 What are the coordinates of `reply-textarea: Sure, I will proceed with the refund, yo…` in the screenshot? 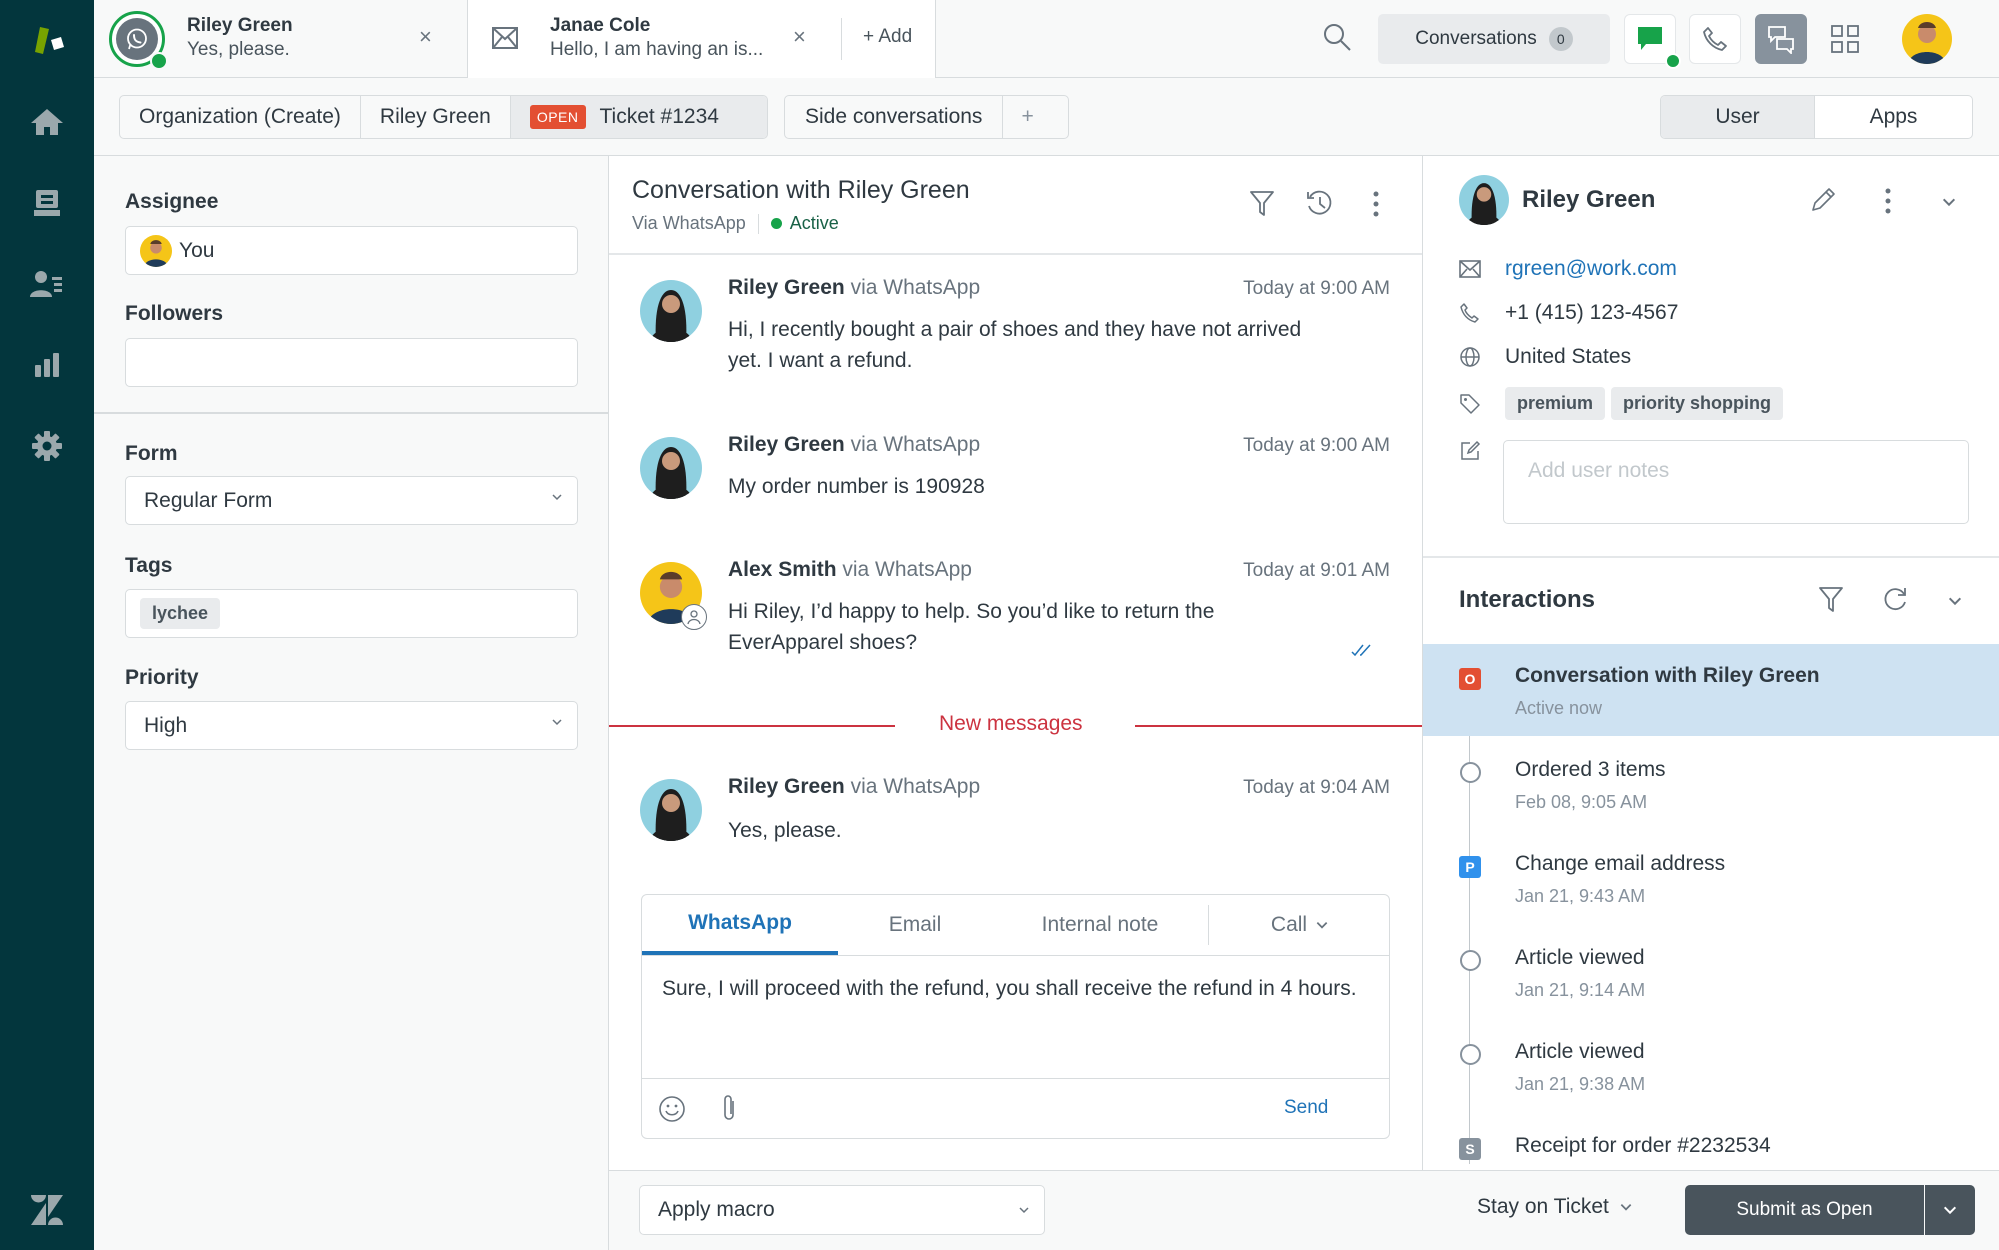 It's located at (1012, 988).